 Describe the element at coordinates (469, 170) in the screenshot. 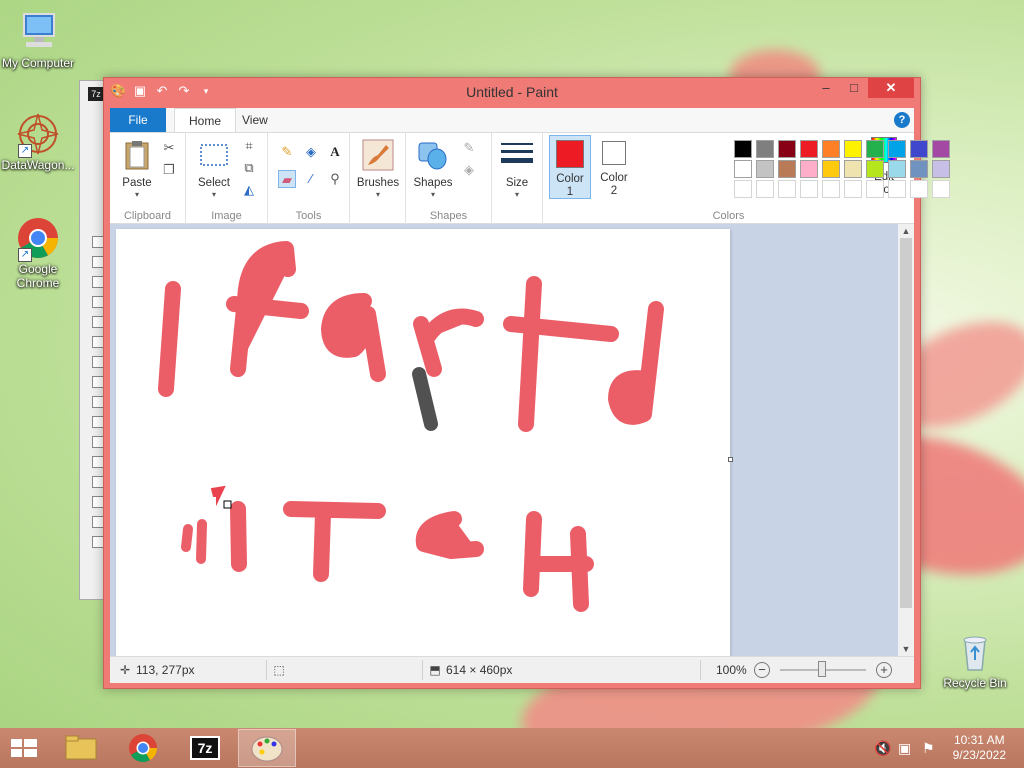

I see `shape-fill-icon: ◈` at that location.